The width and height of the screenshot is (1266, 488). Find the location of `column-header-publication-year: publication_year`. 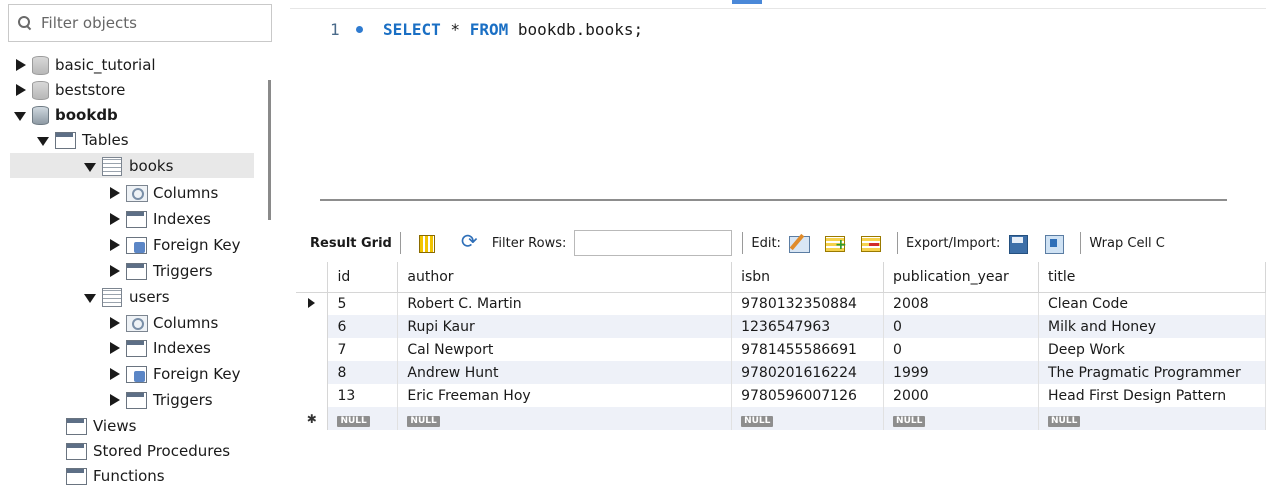

column-header-publication-year: publication_year is located at coordinates (961, 277).